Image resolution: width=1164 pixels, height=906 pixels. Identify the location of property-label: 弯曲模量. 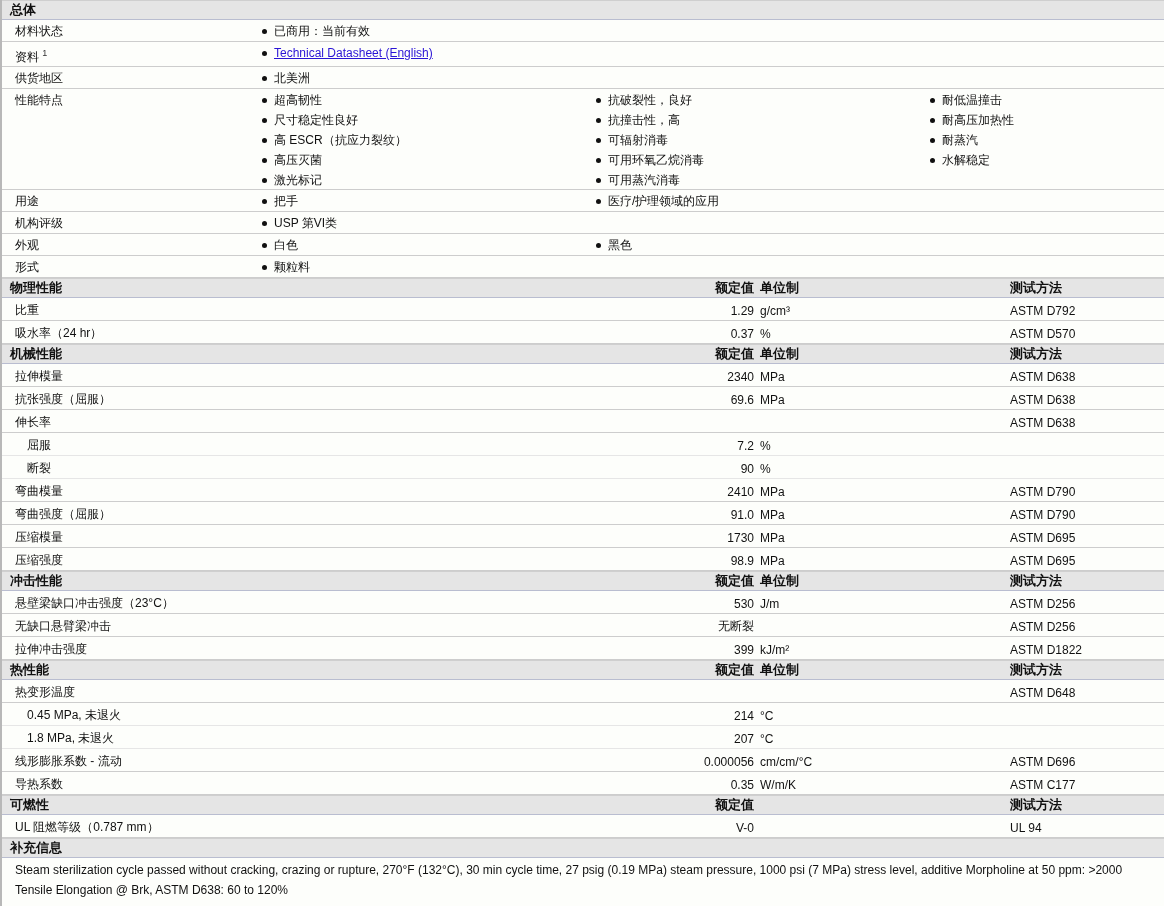
(39, 491).